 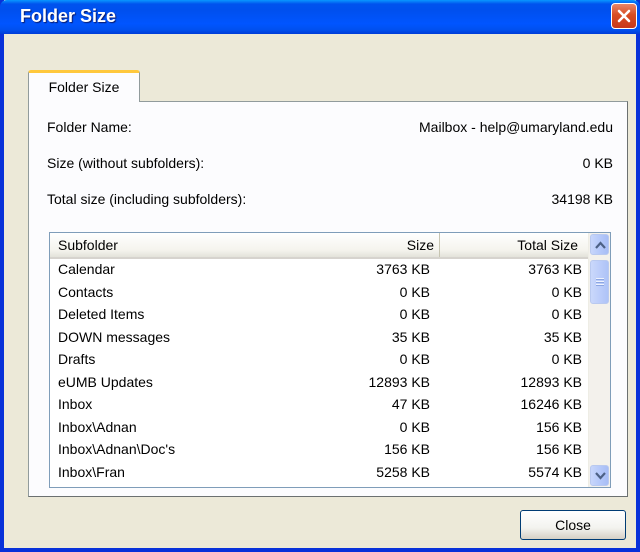 I want to click on list-header: Subfolder Size Total Size, so click(x=320, y=246).